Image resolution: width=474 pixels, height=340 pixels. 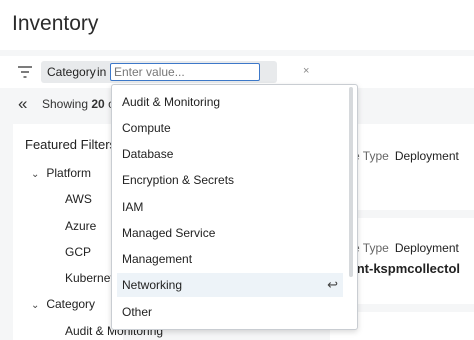 I want to click on dropdown-option: IAM, so click(x=230, y=207).